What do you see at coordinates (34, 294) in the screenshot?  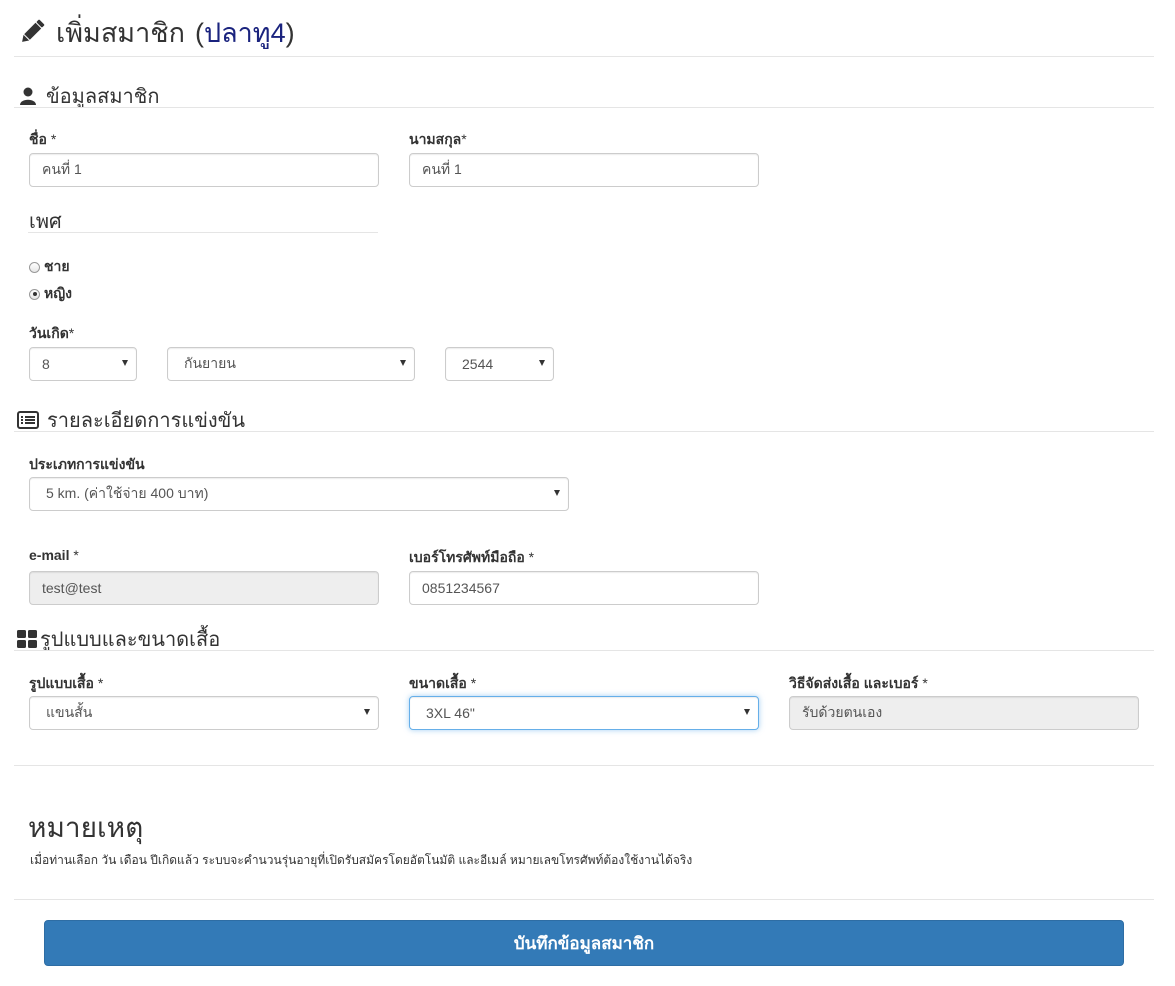 I see `radio-female` at bounding box center [34, 294].